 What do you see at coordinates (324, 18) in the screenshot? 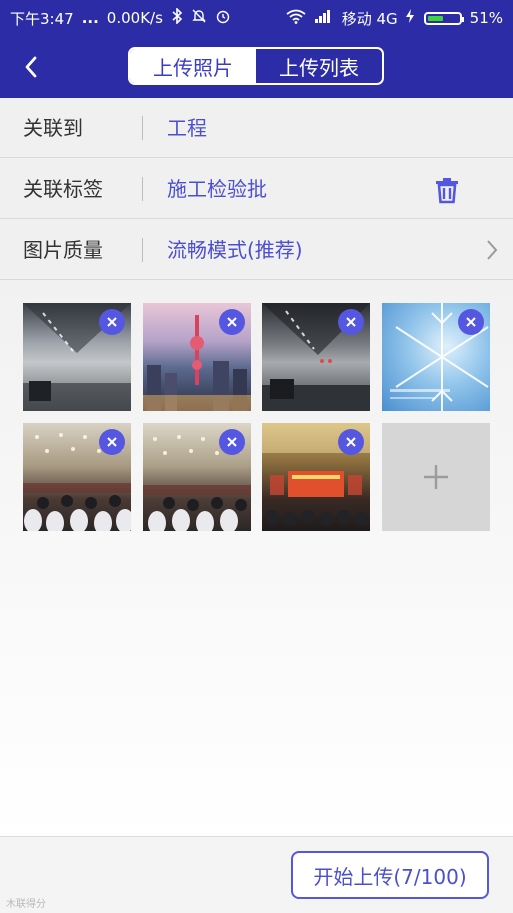
I see `signal-icon` at bounding box center [324, 18].